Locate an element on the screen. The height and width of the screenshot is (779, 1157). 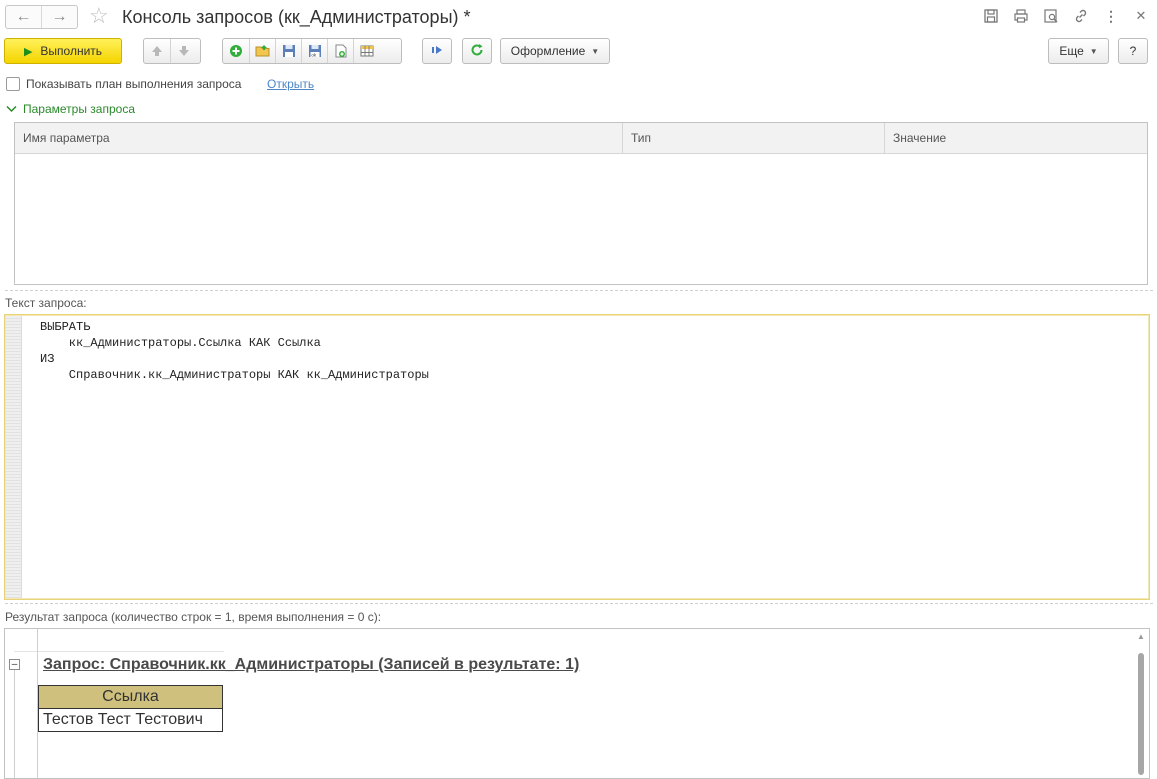
refresh-button is located at coordinates (477, 51).